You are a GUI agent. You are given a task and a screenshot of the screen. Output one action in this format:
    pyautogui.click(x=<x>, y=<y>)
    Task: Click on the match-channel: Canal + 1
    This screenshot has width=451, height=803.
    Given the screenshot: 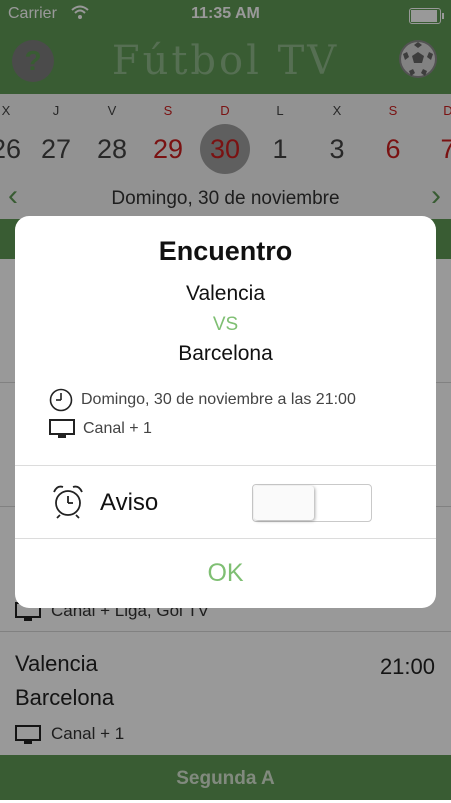 What is the action you would take?
    pyautogui.click(x=100, y=429)
    